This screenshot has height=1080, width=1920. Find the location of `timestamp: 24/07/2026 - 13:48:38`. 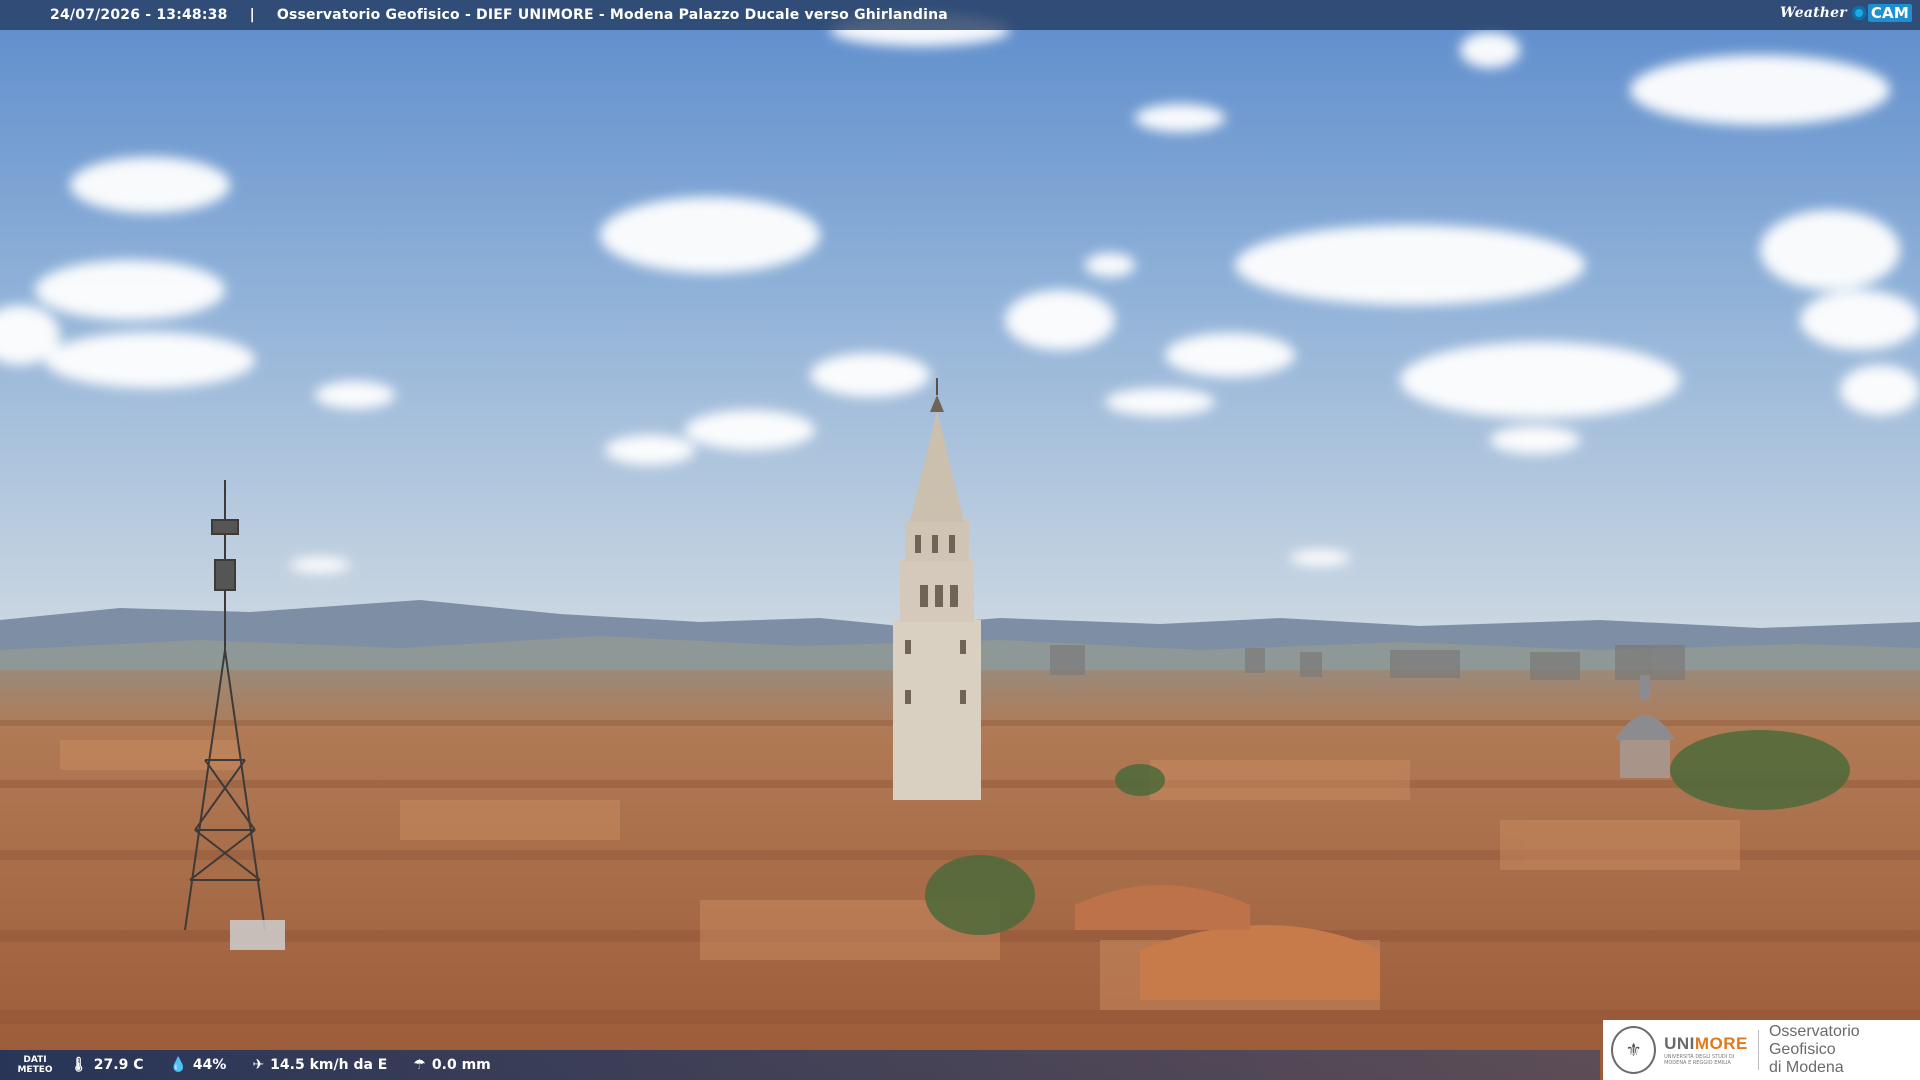

timestamp: 24/07/2026 - 13:48:38 is located at coordinates (139, 15).